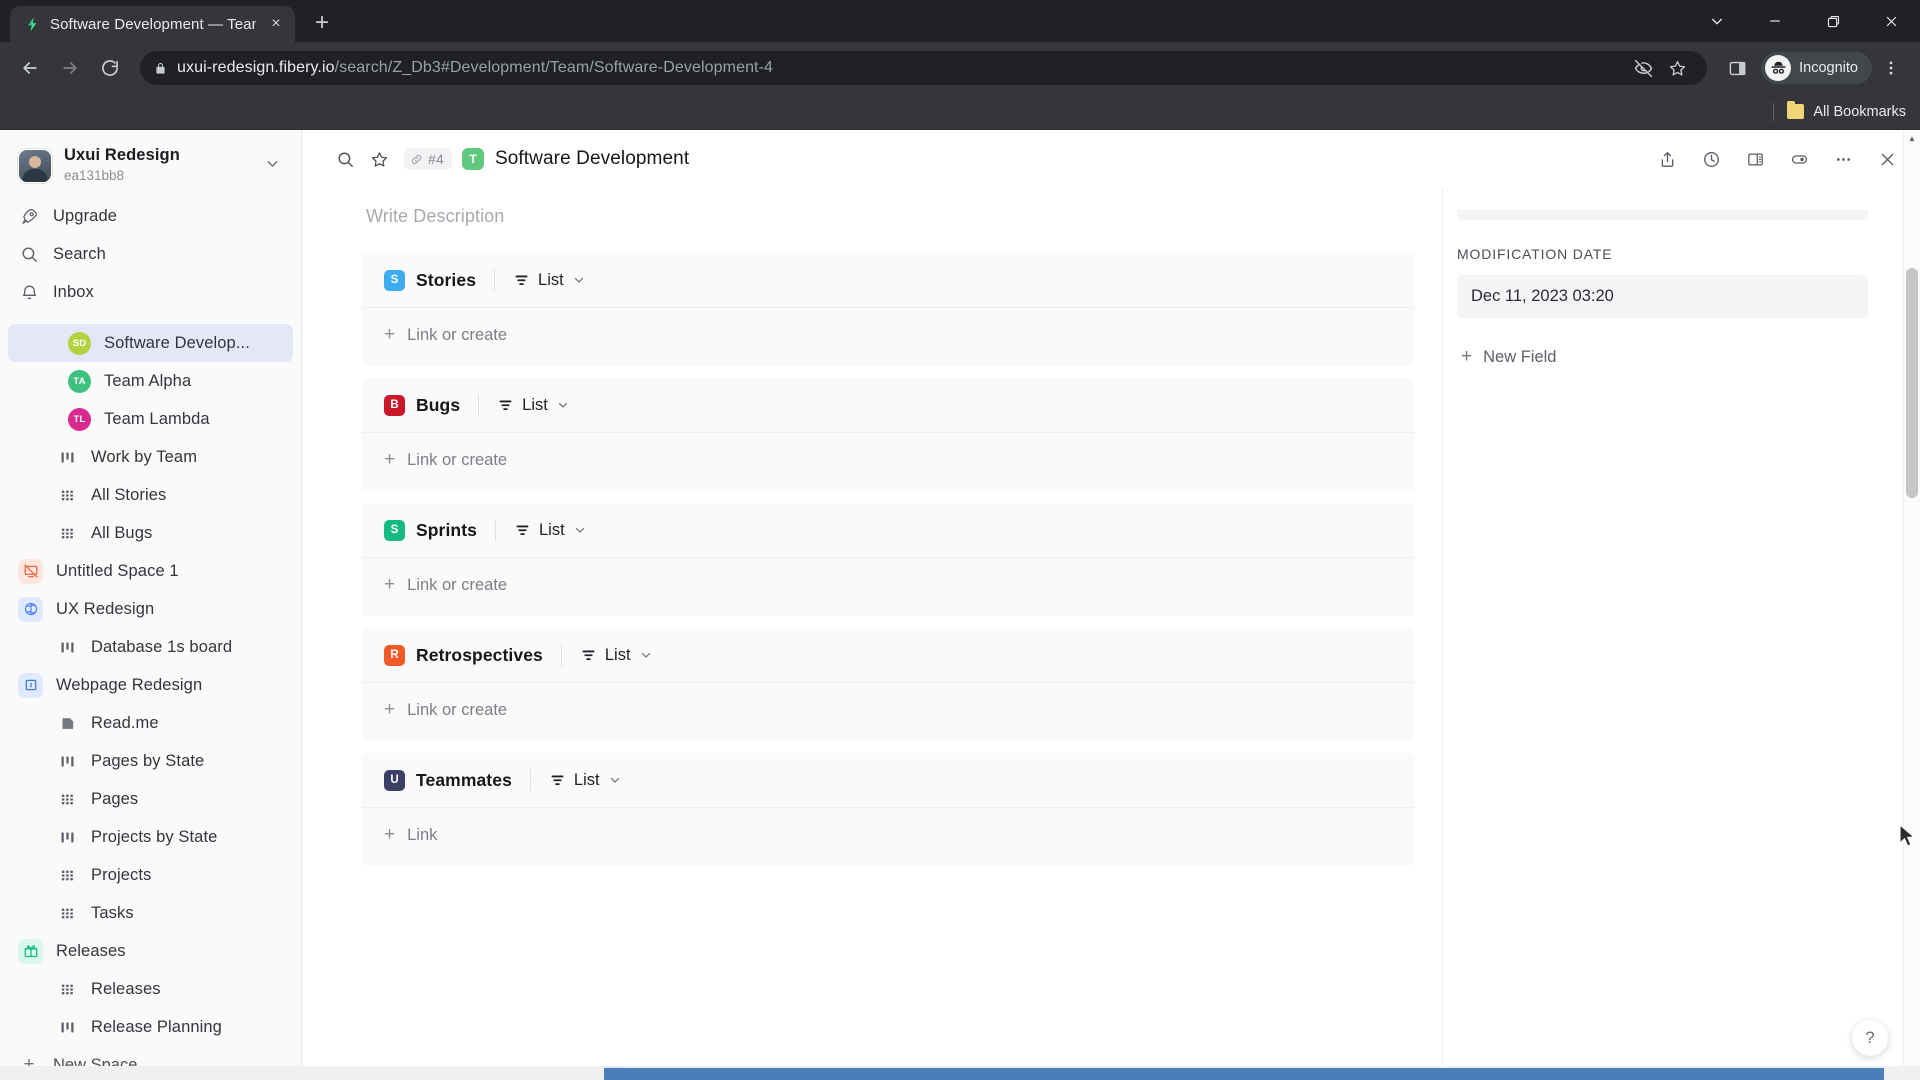 The image size is (1920, 1080). Describe the element at coordinates (150, 723) in the screenshot. I see `sidebar-item-read-me: Read.me` at that location.